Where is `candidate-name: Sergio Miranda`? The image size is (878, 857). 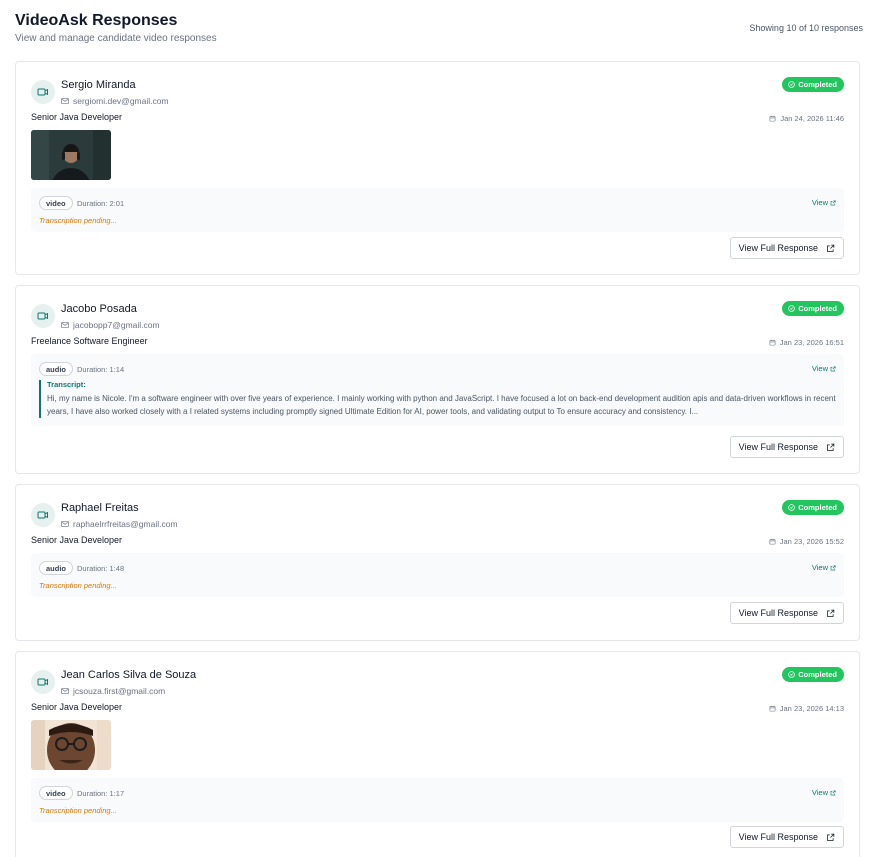
candidate-name: Sergio Miranda is located at coordinates (98, 85).